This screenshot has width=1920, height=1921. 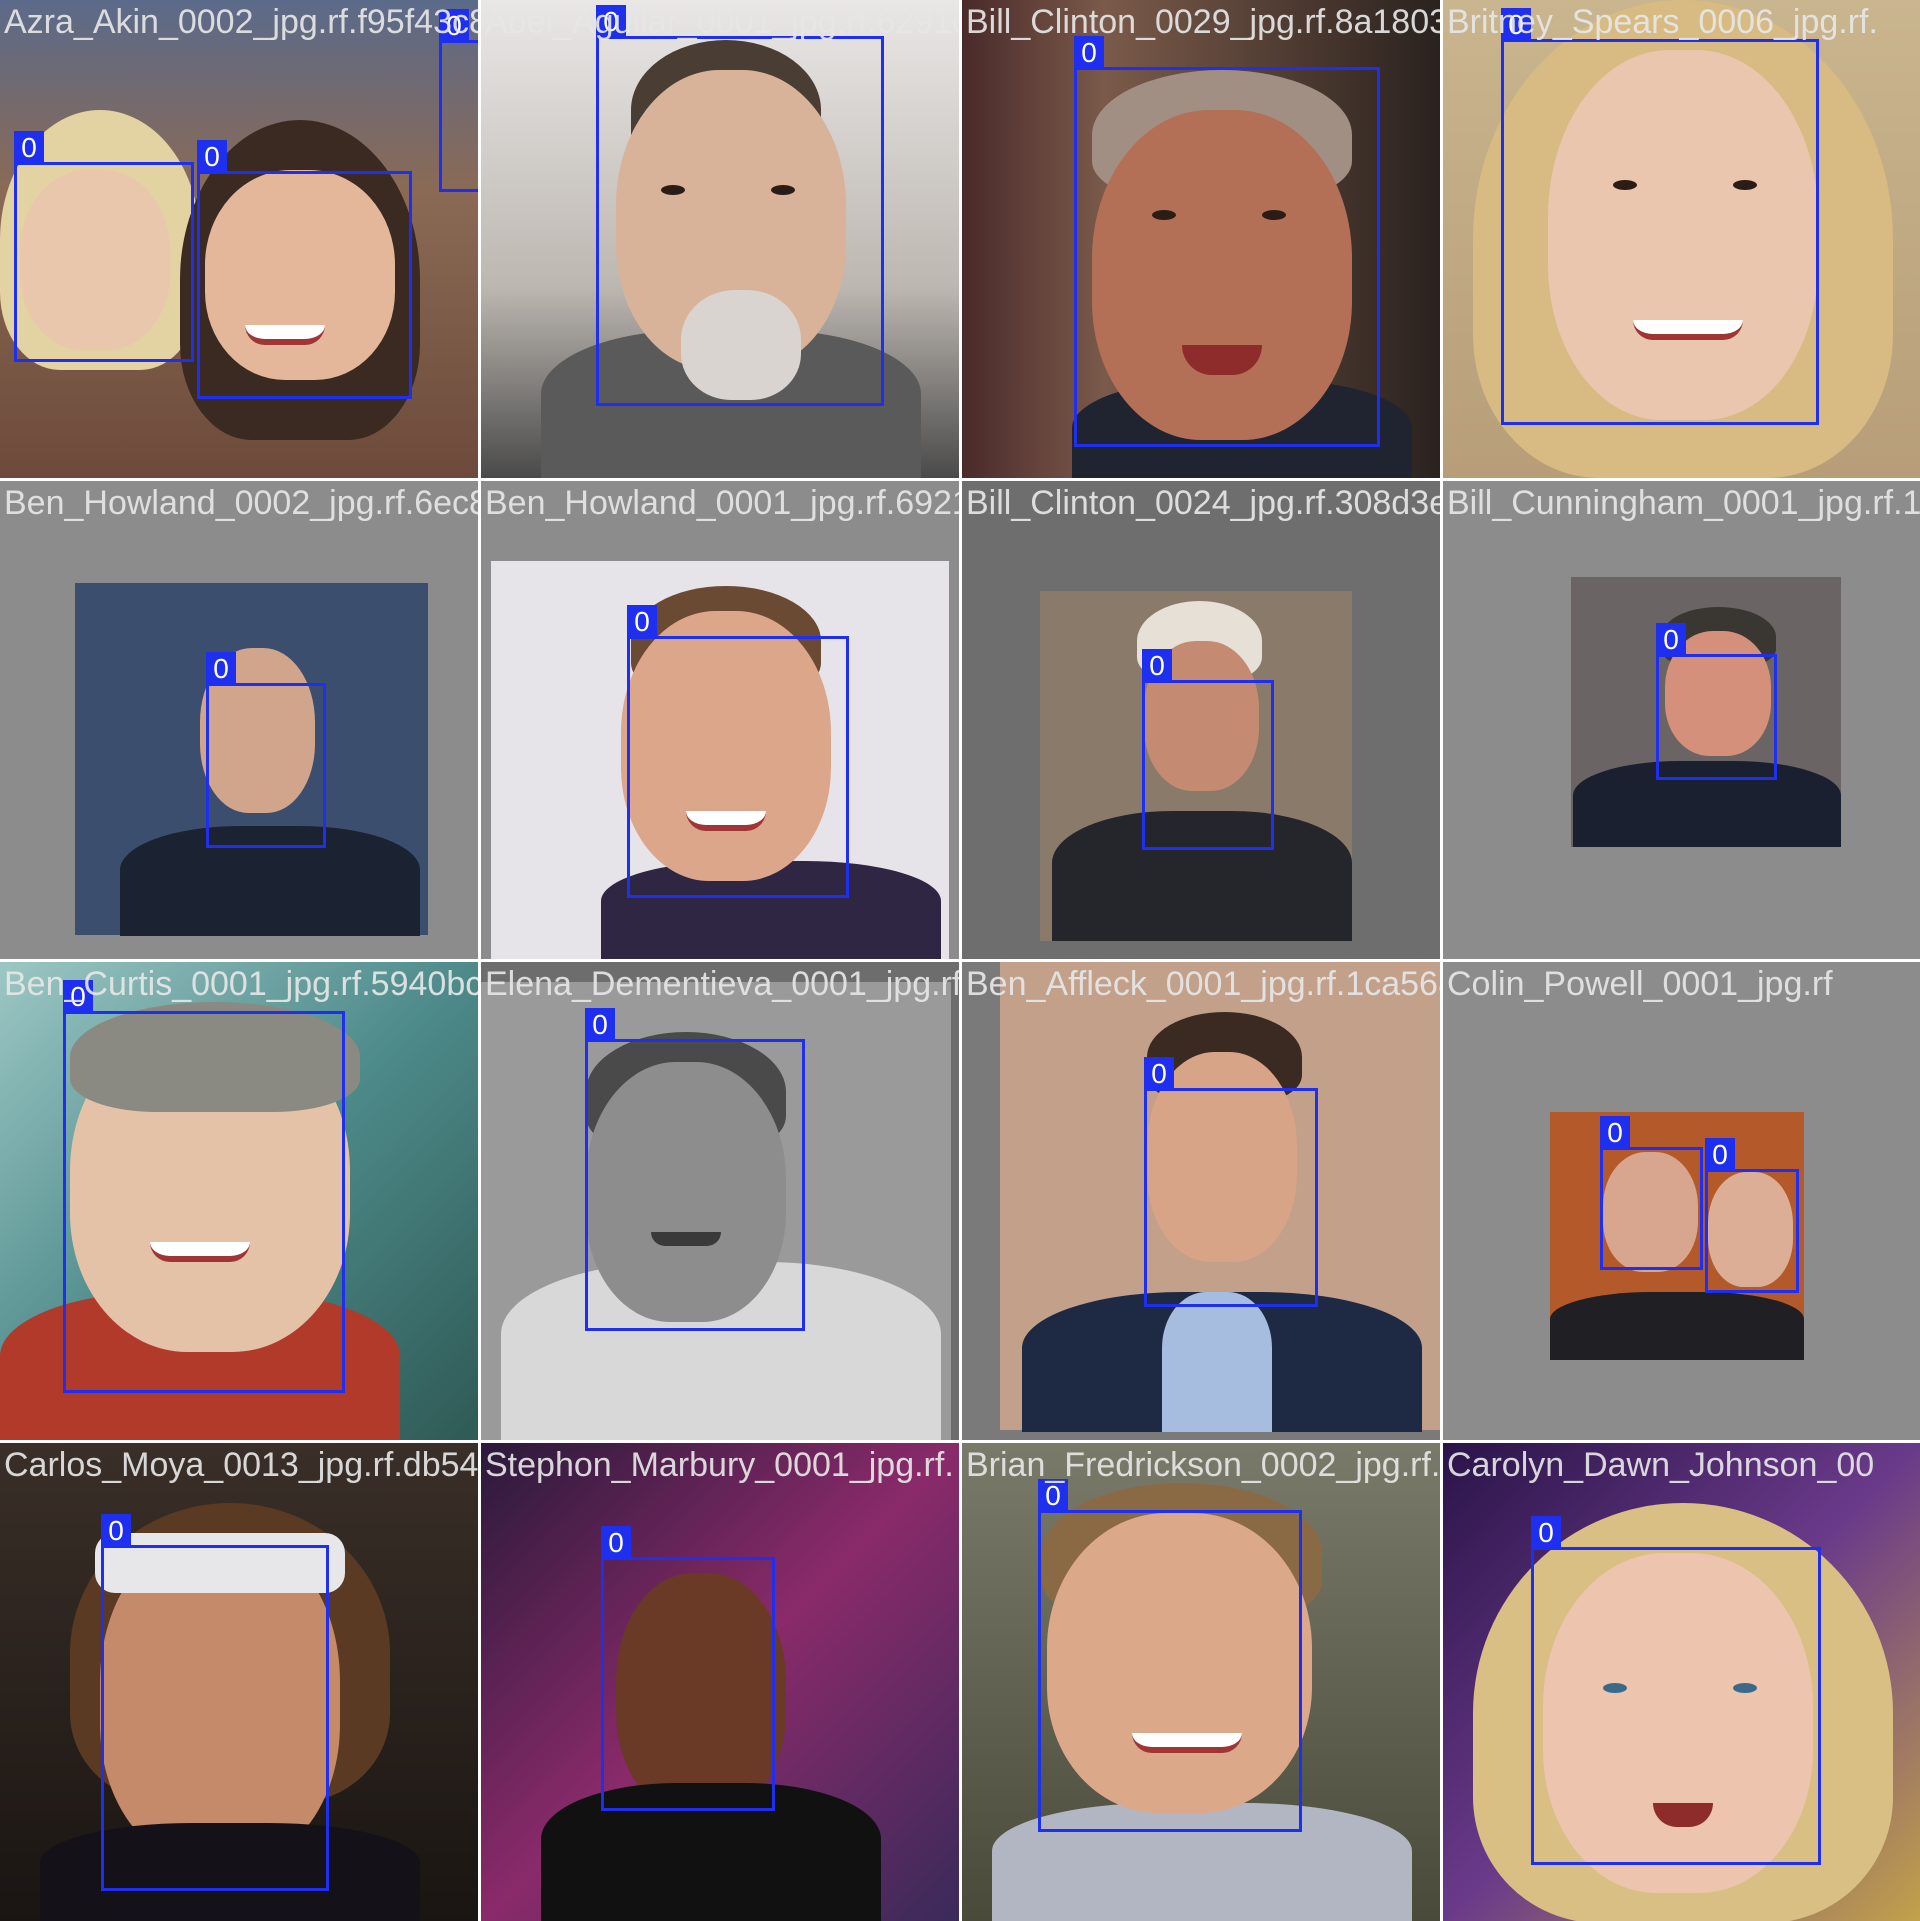 I want to click on image-tile: 0 Abel_Aguilar_0001_jpg.rf.6291cb1aff280, so click(x=720, y=239).